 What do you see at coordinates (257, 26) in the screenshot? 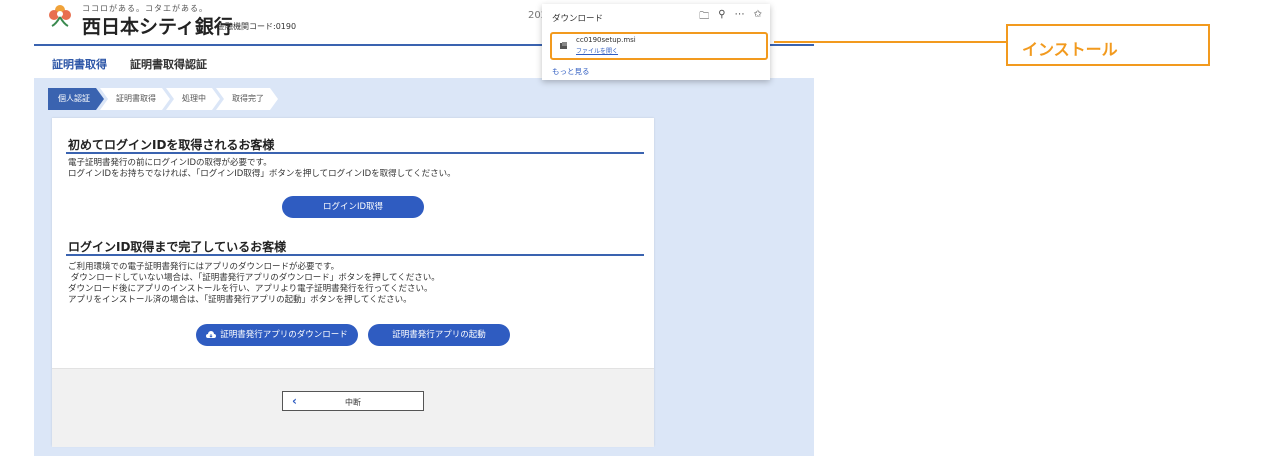
I see `institution-code: 金融機関コード:0190` at bounding box center [257, 26].